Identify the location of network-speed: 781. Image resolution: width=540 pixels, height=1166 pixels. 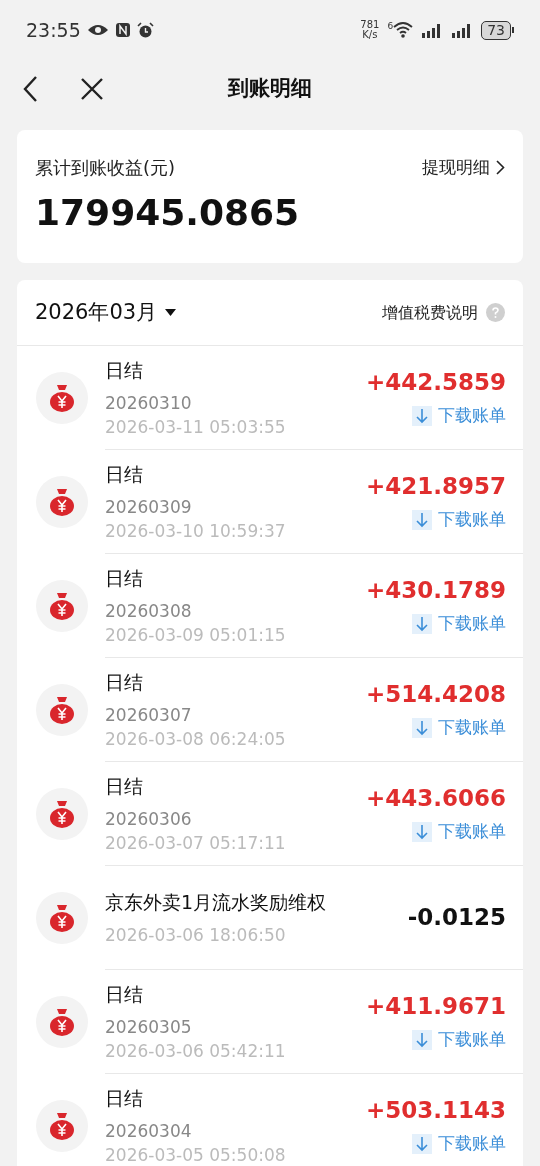
(370, 25).